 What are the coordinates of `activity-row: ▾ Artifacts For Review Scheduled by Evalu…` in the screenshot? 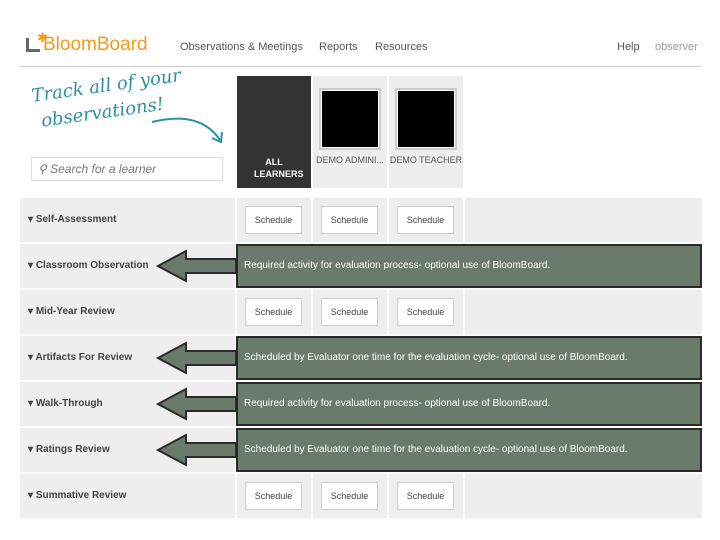 It's located at (361, 358).